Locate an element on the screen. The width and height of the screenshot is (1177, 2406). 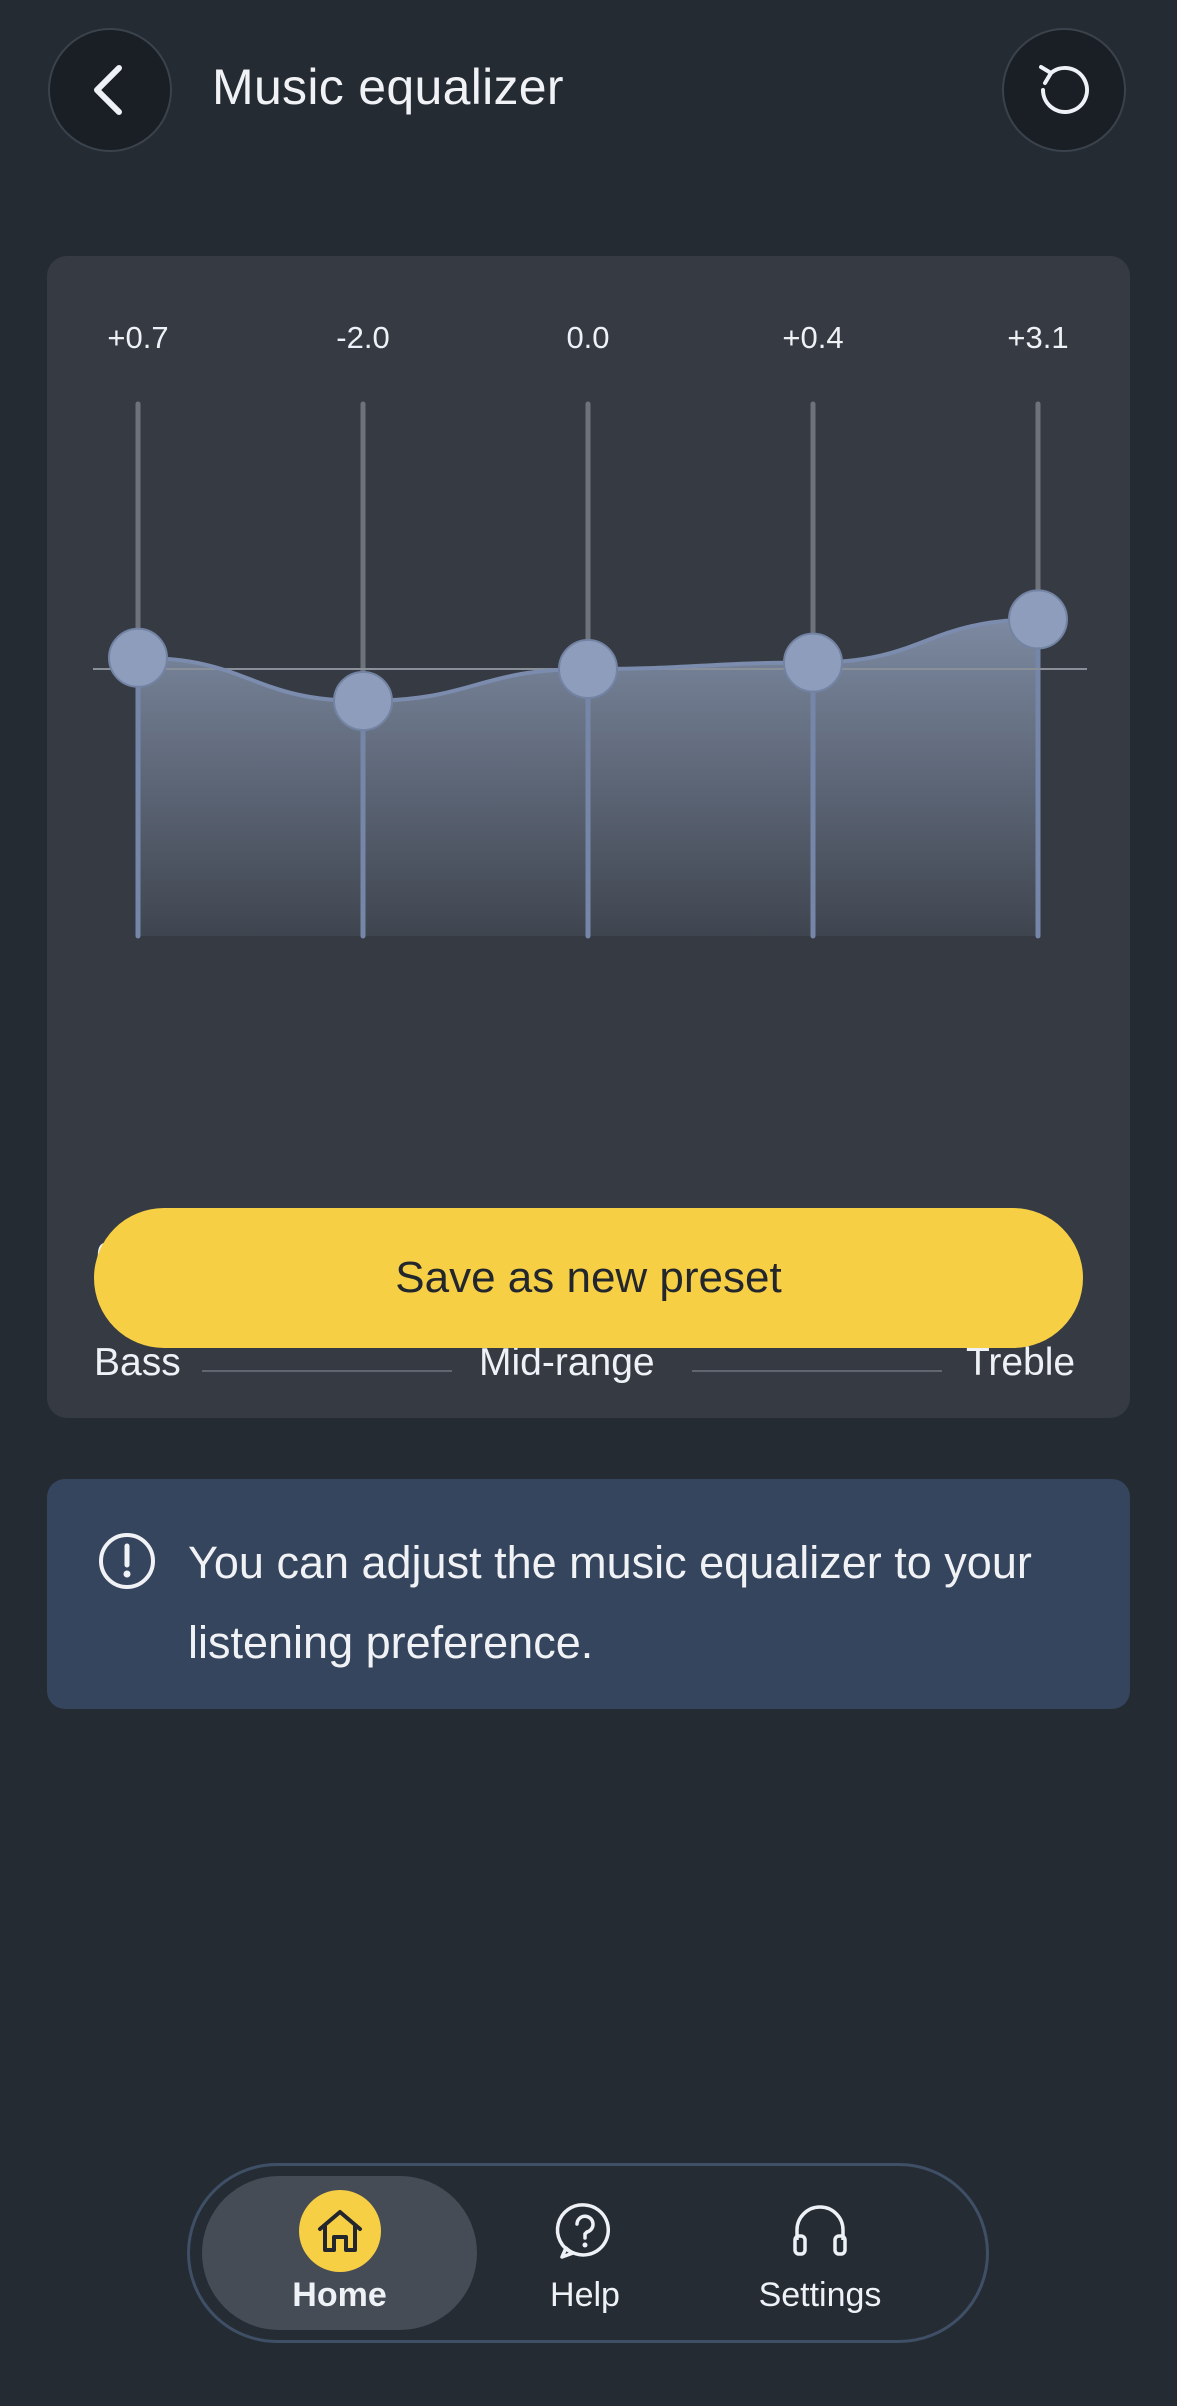
exclamation-circle-icon is located at coordinates (127, 1561).